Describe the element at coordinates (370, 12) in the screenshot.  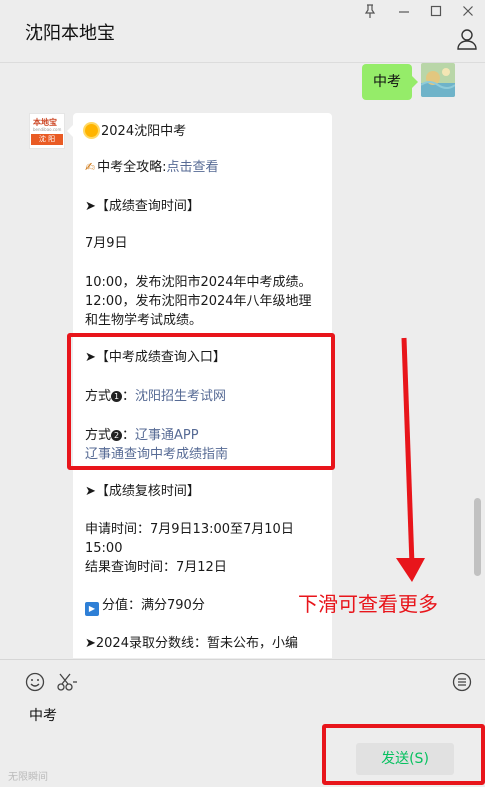
I see `pin-icon` at that location.